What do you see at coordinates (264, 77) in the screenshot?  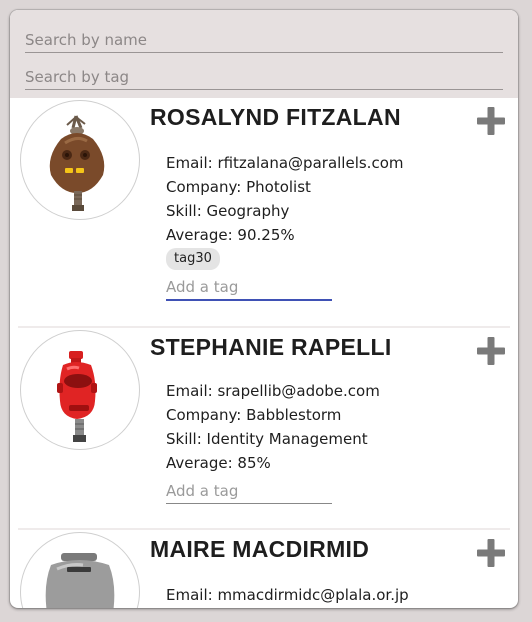 I see `search-by-tag-input` at bounding box center [264, 77].